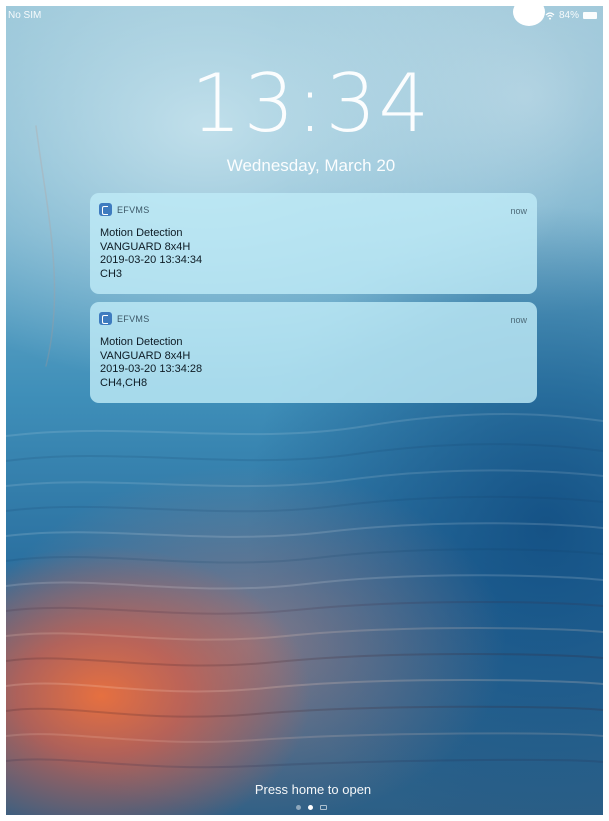 This screenshot has height=821, width=609. Describe the element at coordinates (590, 15) in the screenshot. I see `battery-icon` at that location.